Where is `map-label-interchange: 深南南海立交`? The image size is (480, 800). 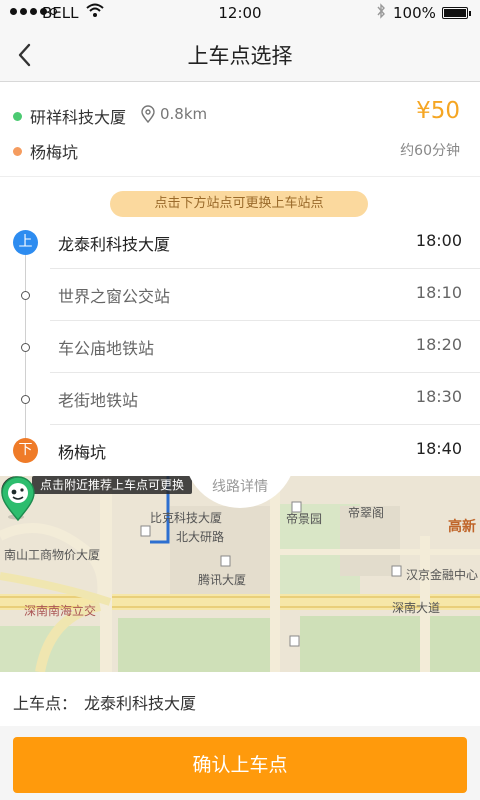 map-label-interchange: 深南南海立交 is located at coordinates (60, 611).